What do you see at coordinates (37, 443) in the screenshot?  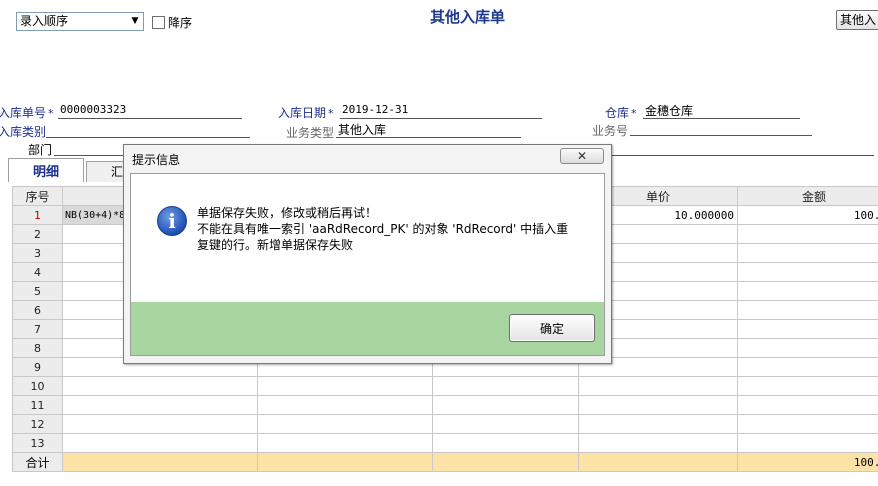 I see `row-number: 13` at bounding box center [37, 443].